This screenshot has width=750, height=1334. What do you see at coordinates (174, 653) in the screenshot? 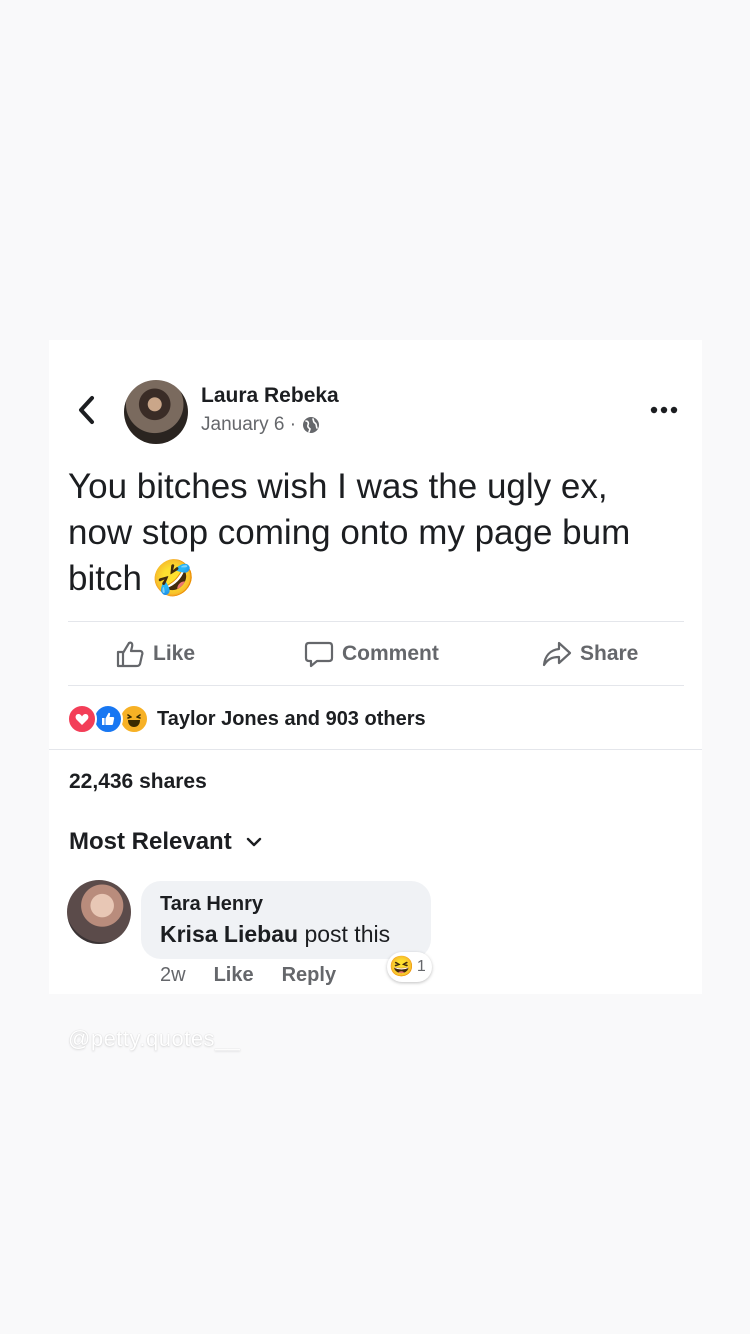
I see `like-label: Like` at bounding box center [174, 653].